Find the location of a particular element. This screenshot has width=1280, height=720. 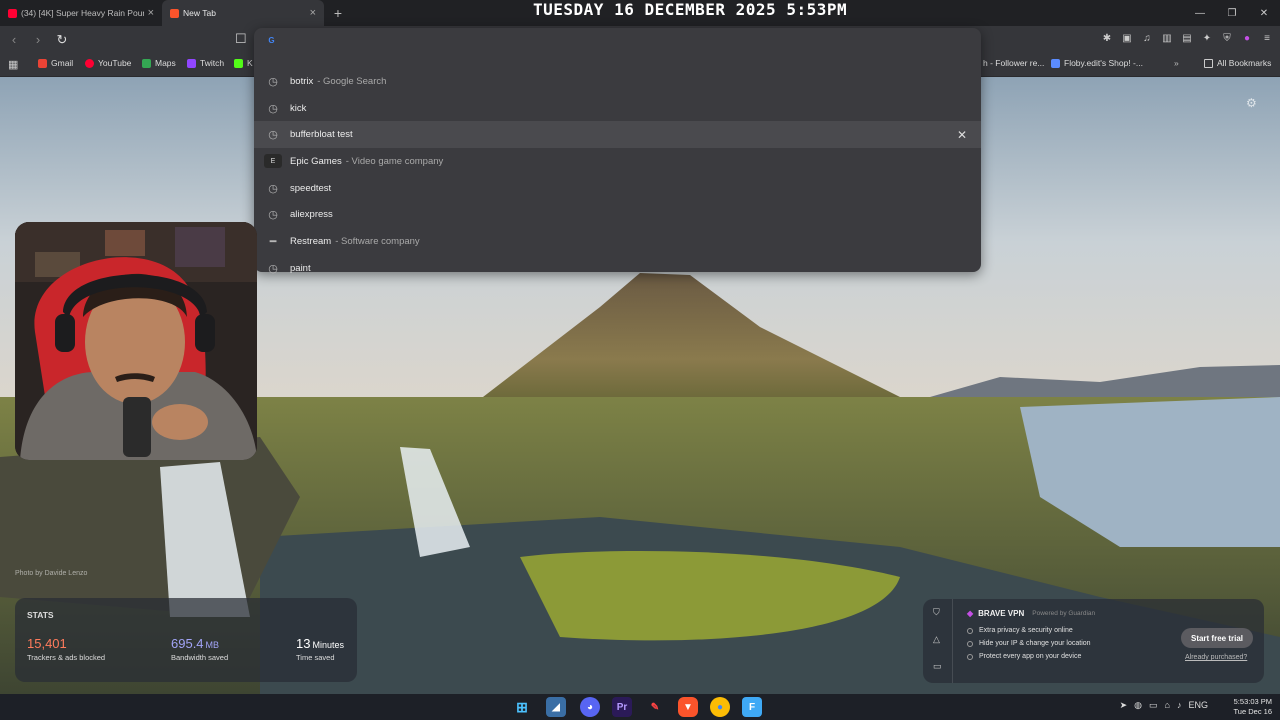

floby-app-icon: F is located at coordinates (752, 707).